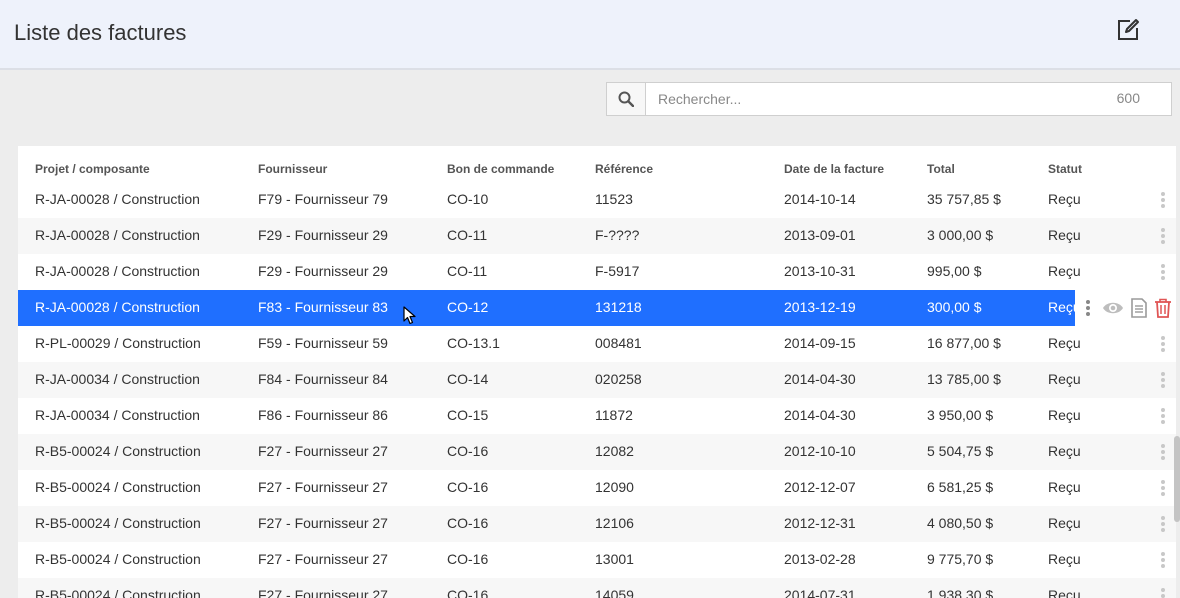 The width and height of the screenshot is (1180, 598). I want to click on cell-total: 16 877,00 $, so click(964, 343).